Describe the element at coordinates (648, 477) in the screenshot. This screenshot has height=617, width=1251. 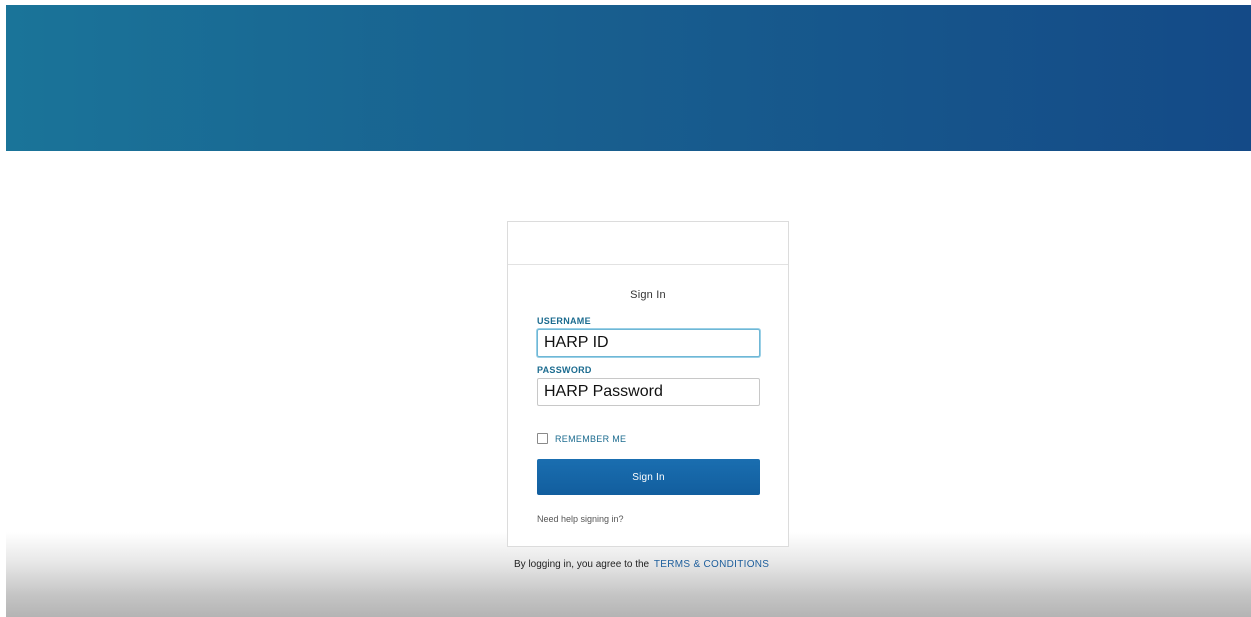
I see `signin-button: Sign In` at that location.